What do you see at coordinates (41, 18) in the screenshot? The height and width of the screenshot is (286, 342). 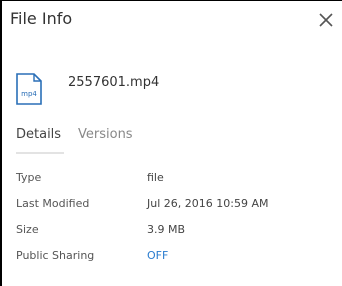 I see `panel-title: File Info` at bounding box center [41, 18].